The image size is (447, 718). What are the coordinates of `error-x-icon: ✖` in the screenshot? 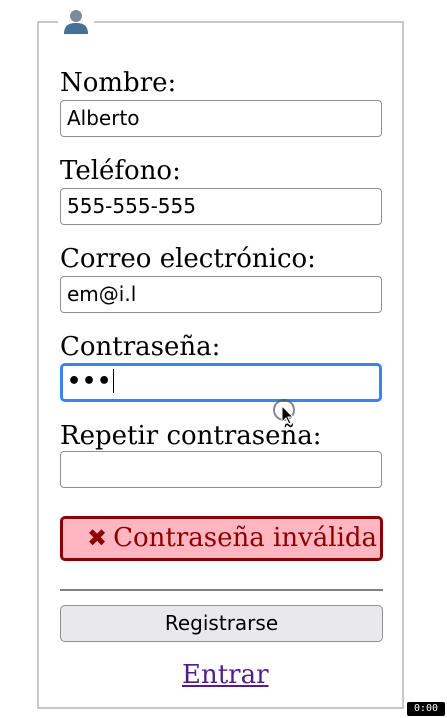 It's located at (97, 538).